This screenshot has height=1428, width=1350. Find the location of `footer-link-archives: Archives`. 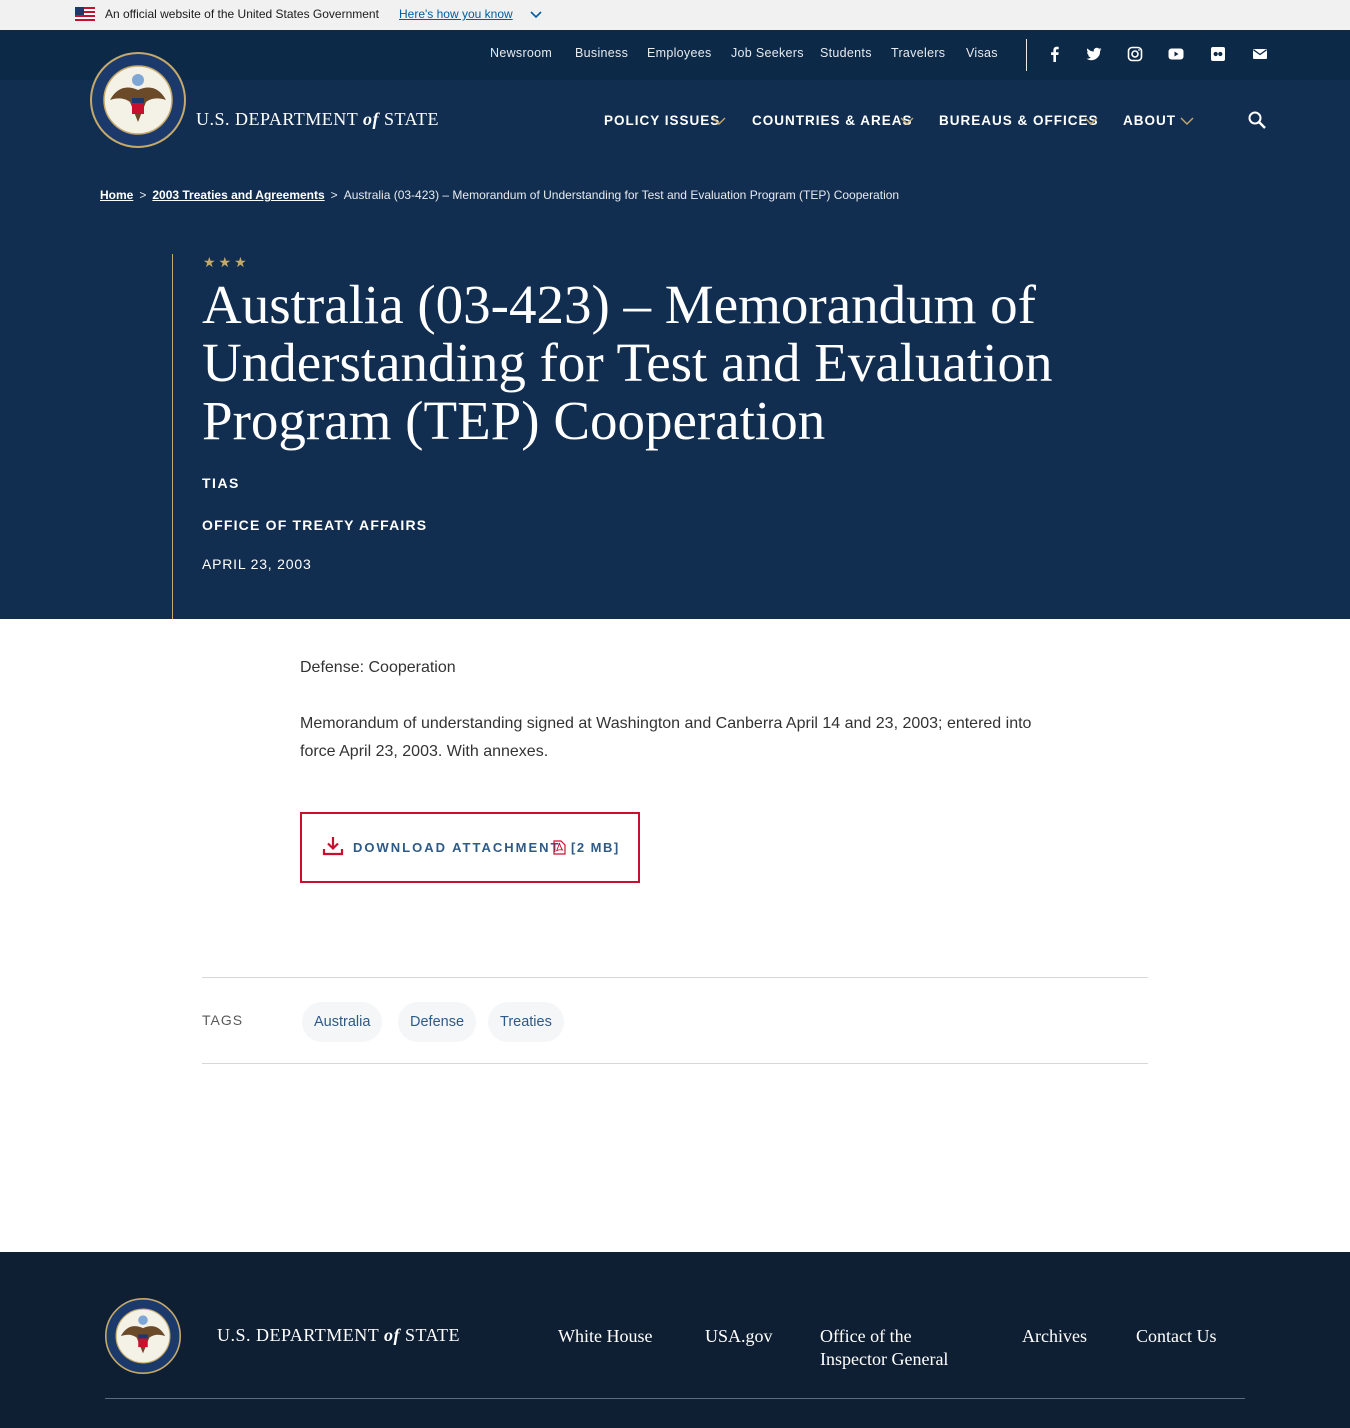

footer-link-archives: Archives is located at coordinates (1054, 1336).